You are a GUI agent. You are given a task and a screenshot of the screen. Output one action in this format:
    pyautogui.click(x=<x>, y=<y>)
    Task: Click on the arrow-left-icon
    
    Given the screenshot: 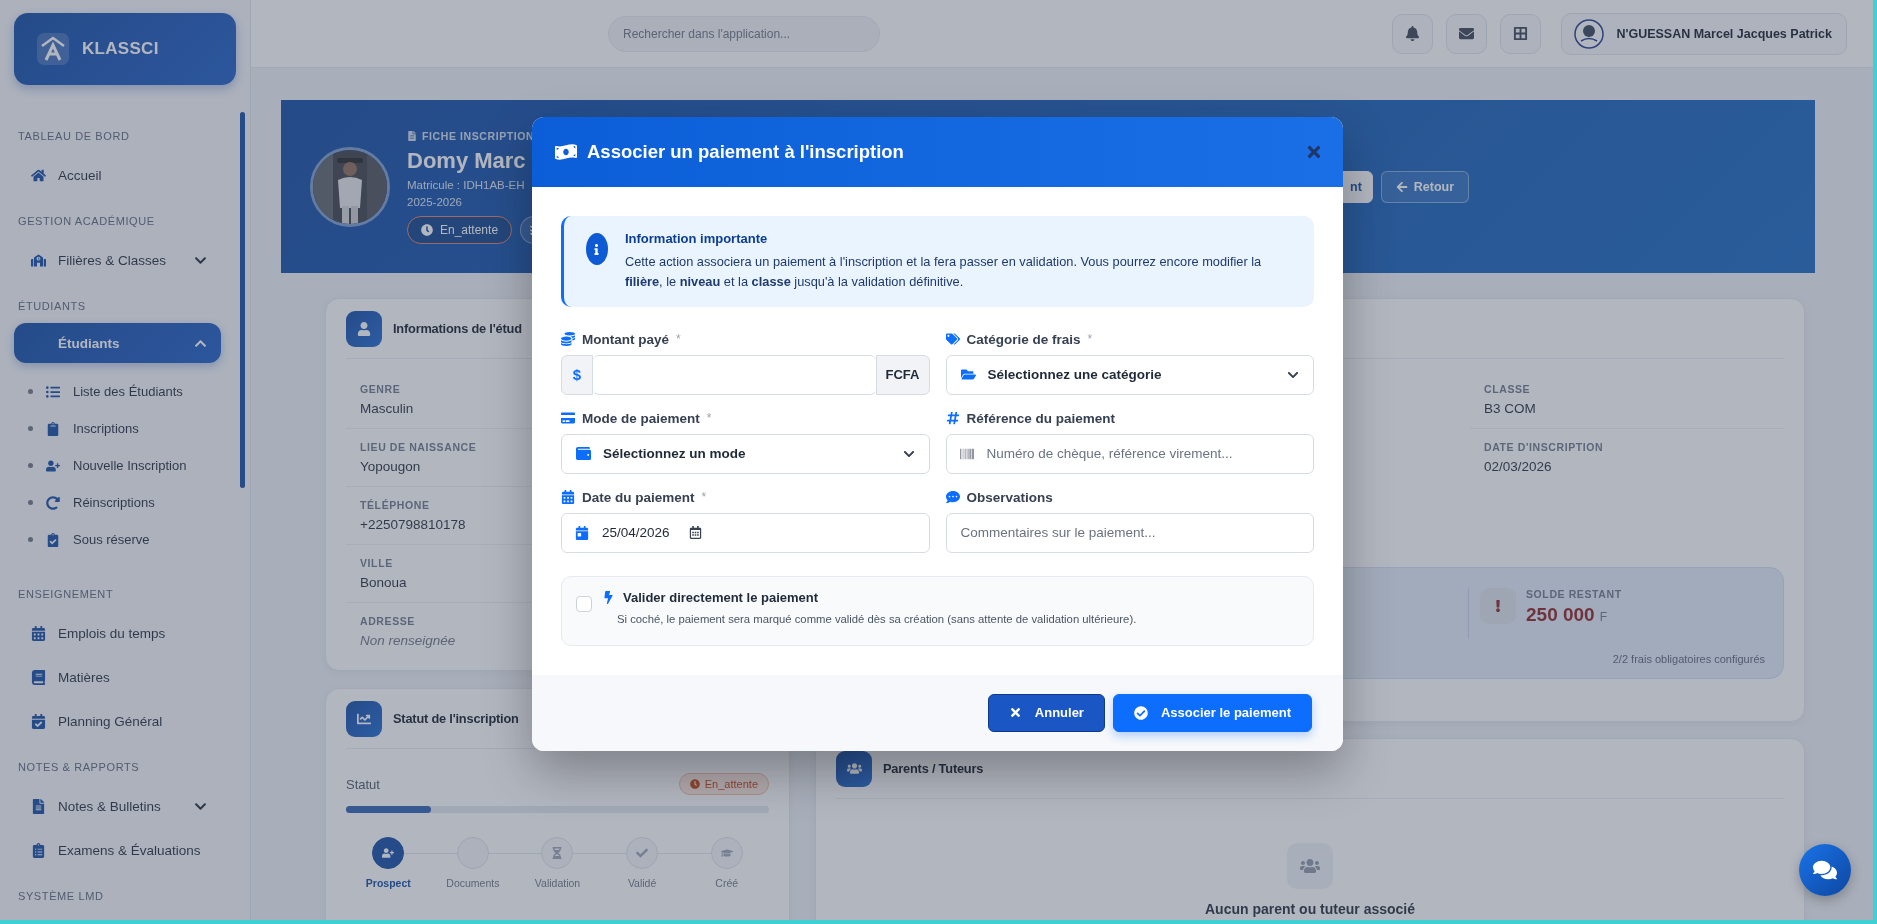 What is the action you would take?
    pyautogui.click(x=1401, y=186)
    